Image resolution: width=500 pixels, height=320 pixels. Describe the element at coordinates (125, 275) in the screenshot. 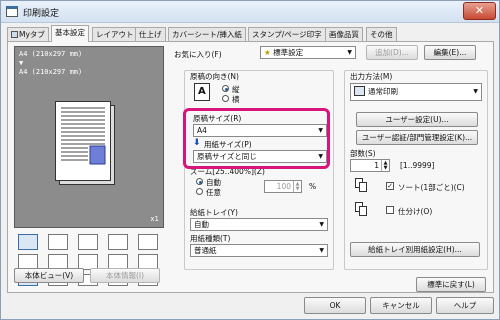

I see `device-info-button: 本体情報(I)` at that location.